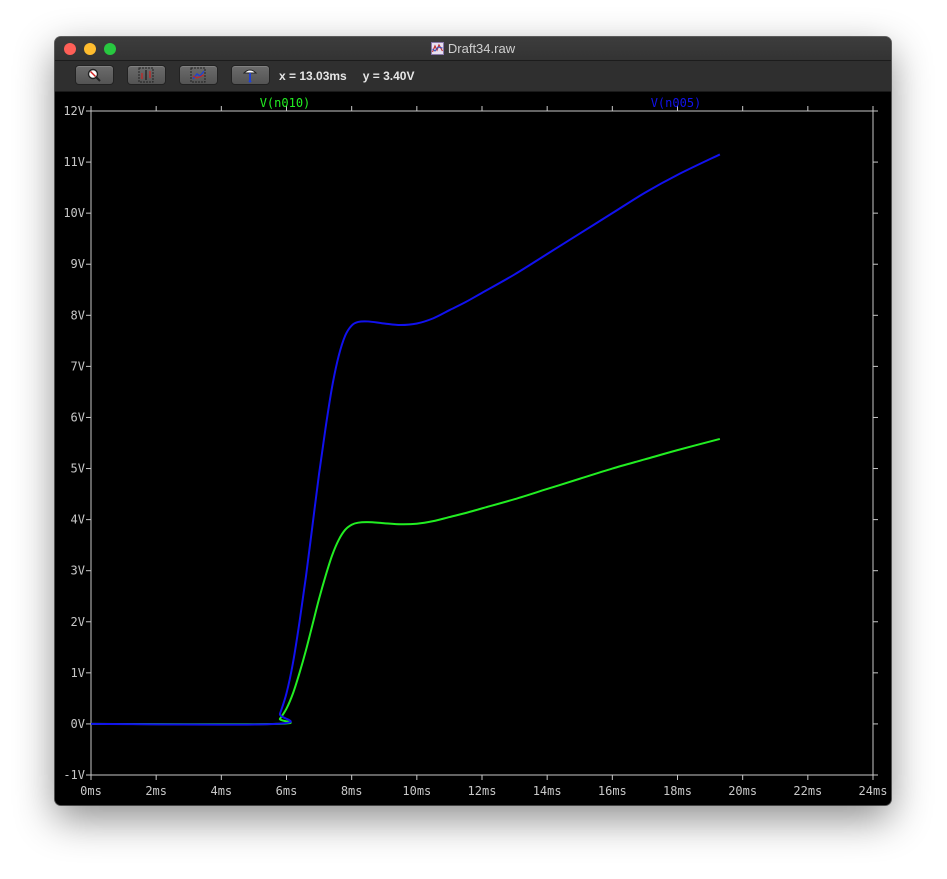  What do you see at coordinates (352, 791) in the screenshot?
I see `x-tick-label: 8ms` at bounding box center [352, 791].